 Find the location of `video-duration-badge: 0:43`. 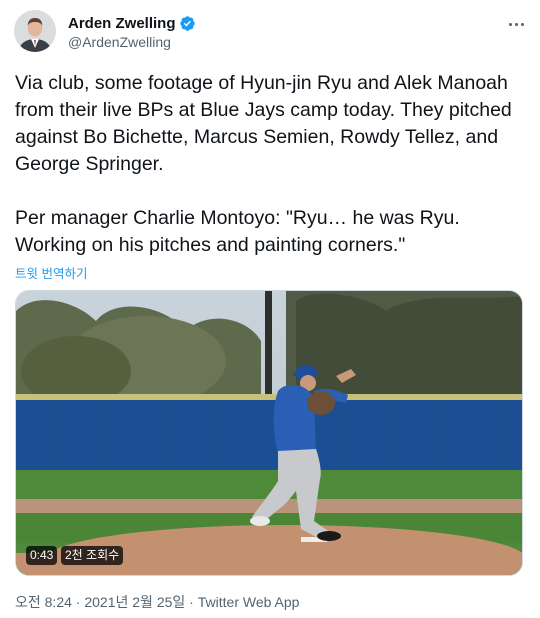

video-duration-badge: 0:43 is located at coordinates (42, 555).